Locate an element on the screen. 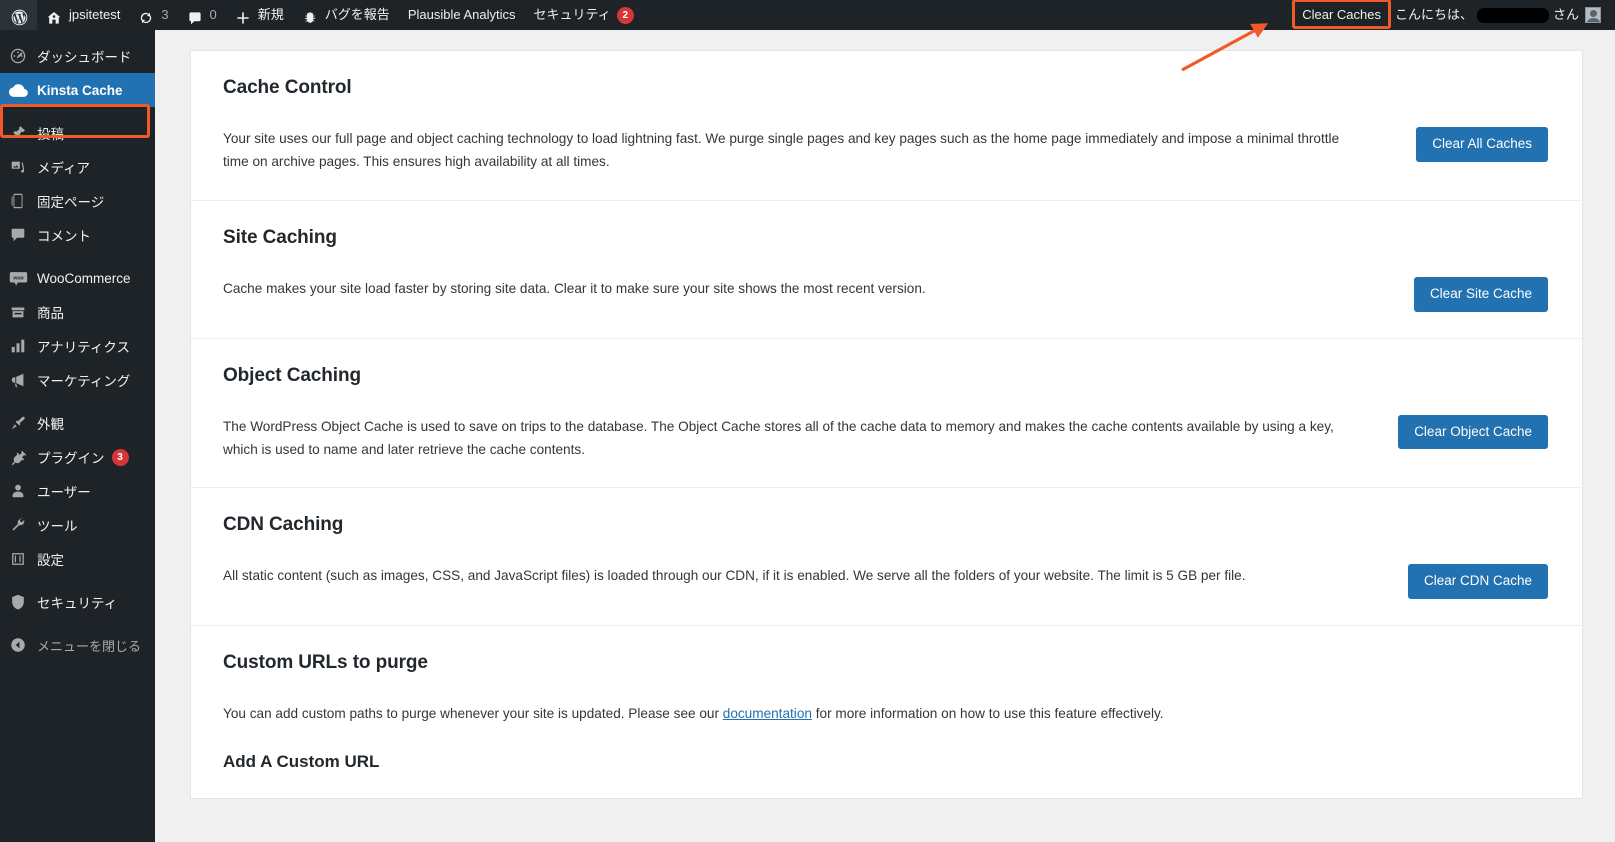 The width and height of the screenshot is (1615, 842). section-title-site-caching: Site Caching is located at coordinates (280, 237).